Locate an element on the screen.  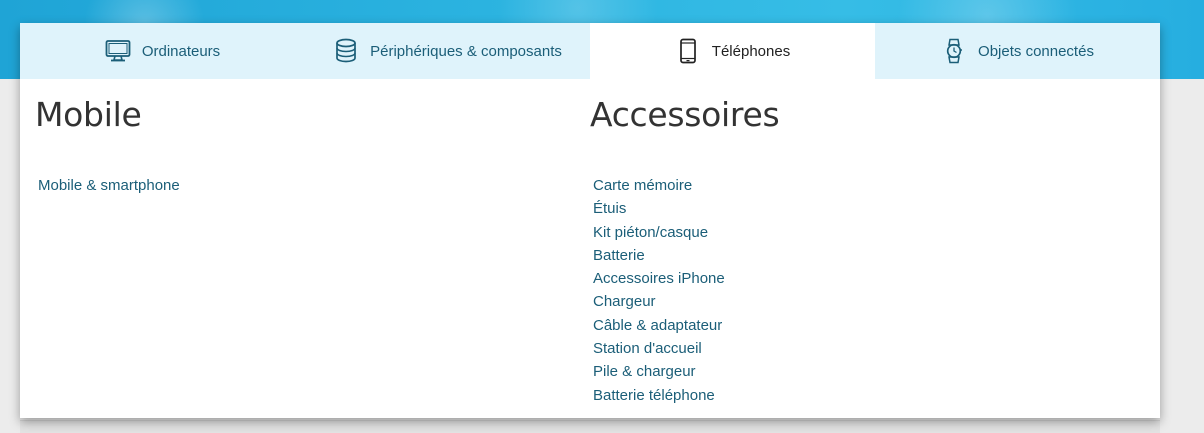
tab-telephones: Téléphones is located at coordinates (732, 51).